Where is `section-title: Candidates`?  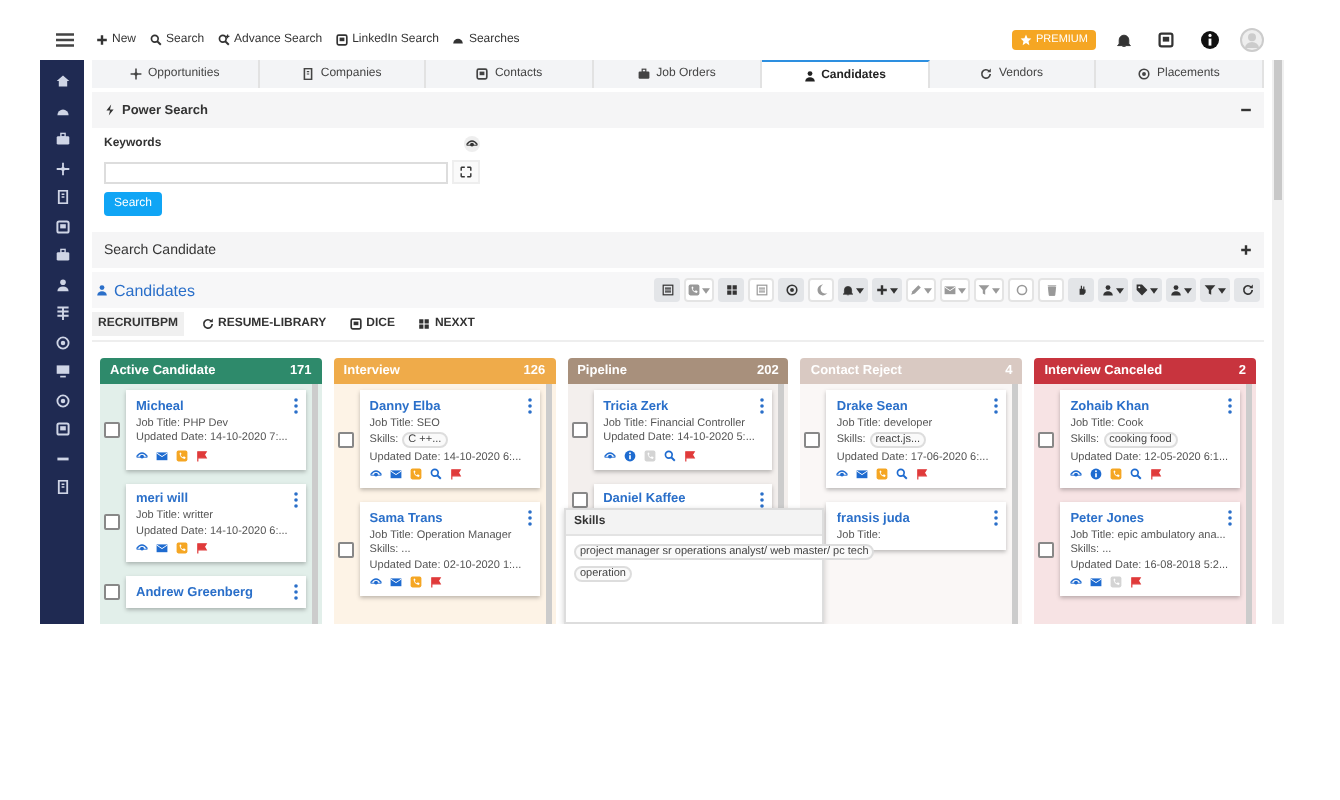
section-title: Candidates is located at coordinates (143, 290).